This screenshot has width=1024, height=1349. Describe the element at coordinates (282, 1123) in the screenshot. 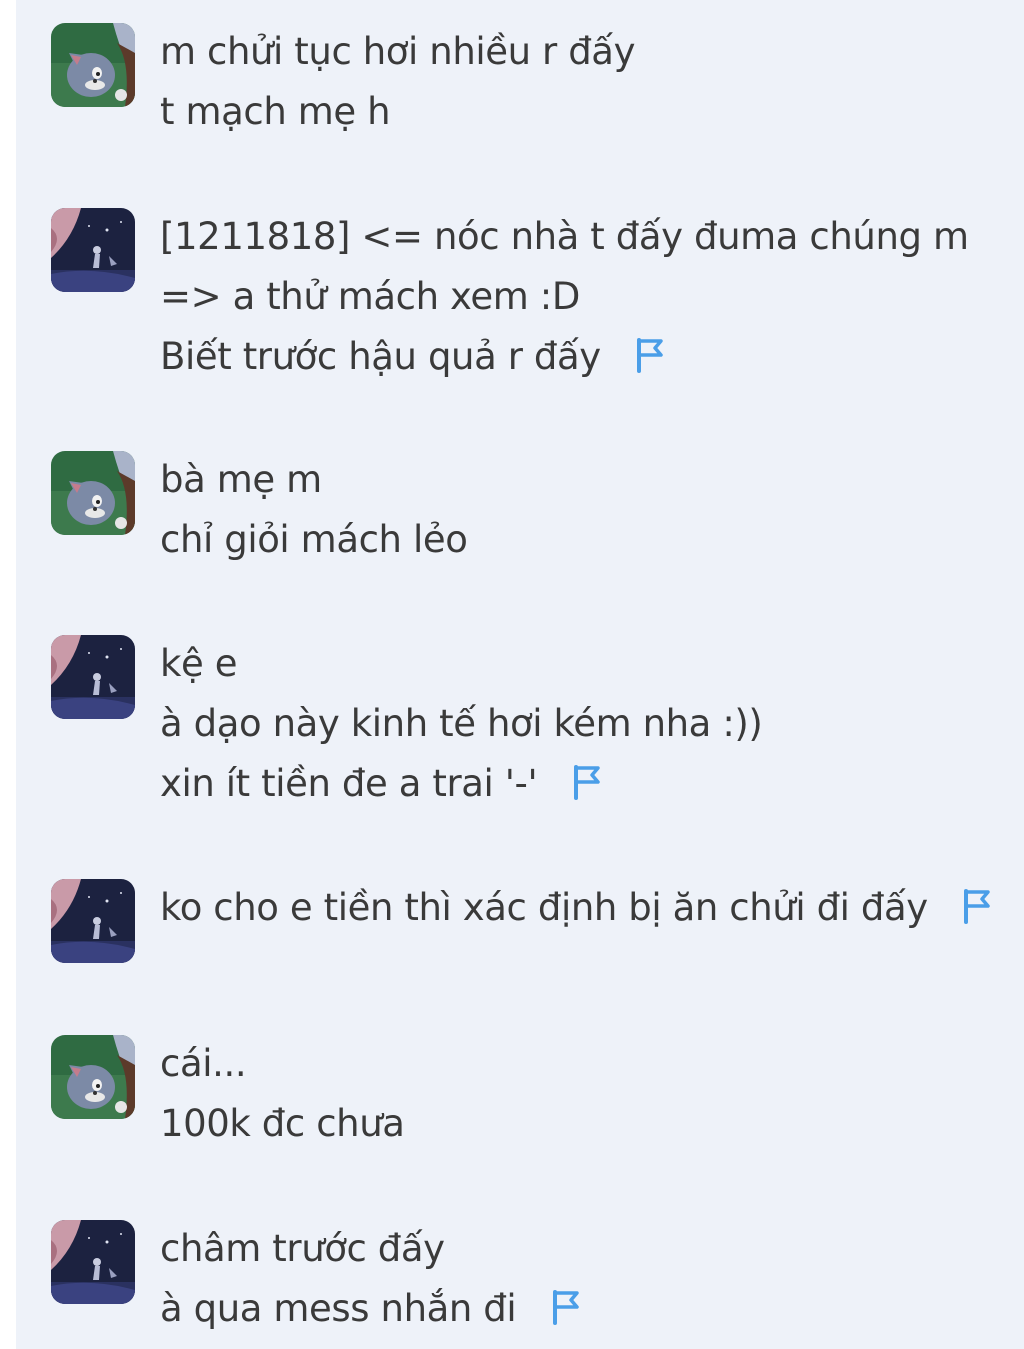

I see `message-line: 100k đc chưa` at that location.